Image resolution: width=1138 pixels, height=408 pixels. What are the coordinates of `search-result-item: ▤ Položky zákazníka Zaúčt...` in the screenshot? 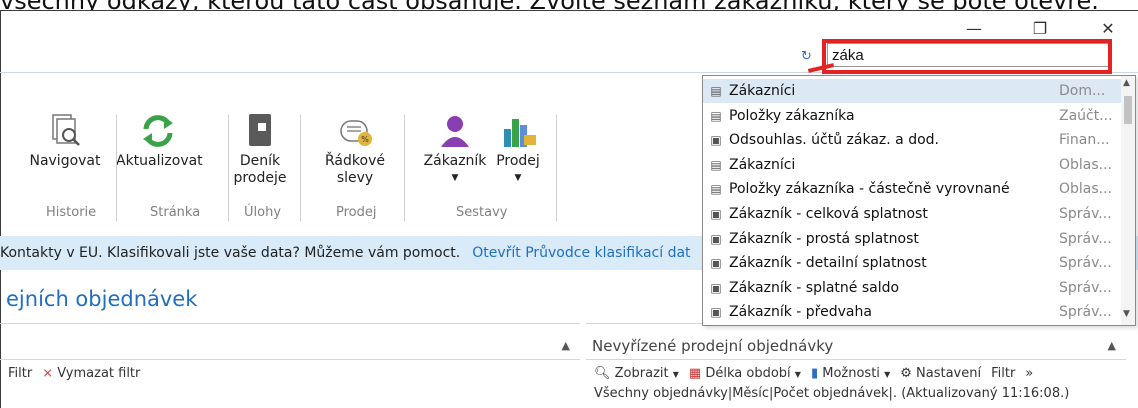 It's located at (912, 116).